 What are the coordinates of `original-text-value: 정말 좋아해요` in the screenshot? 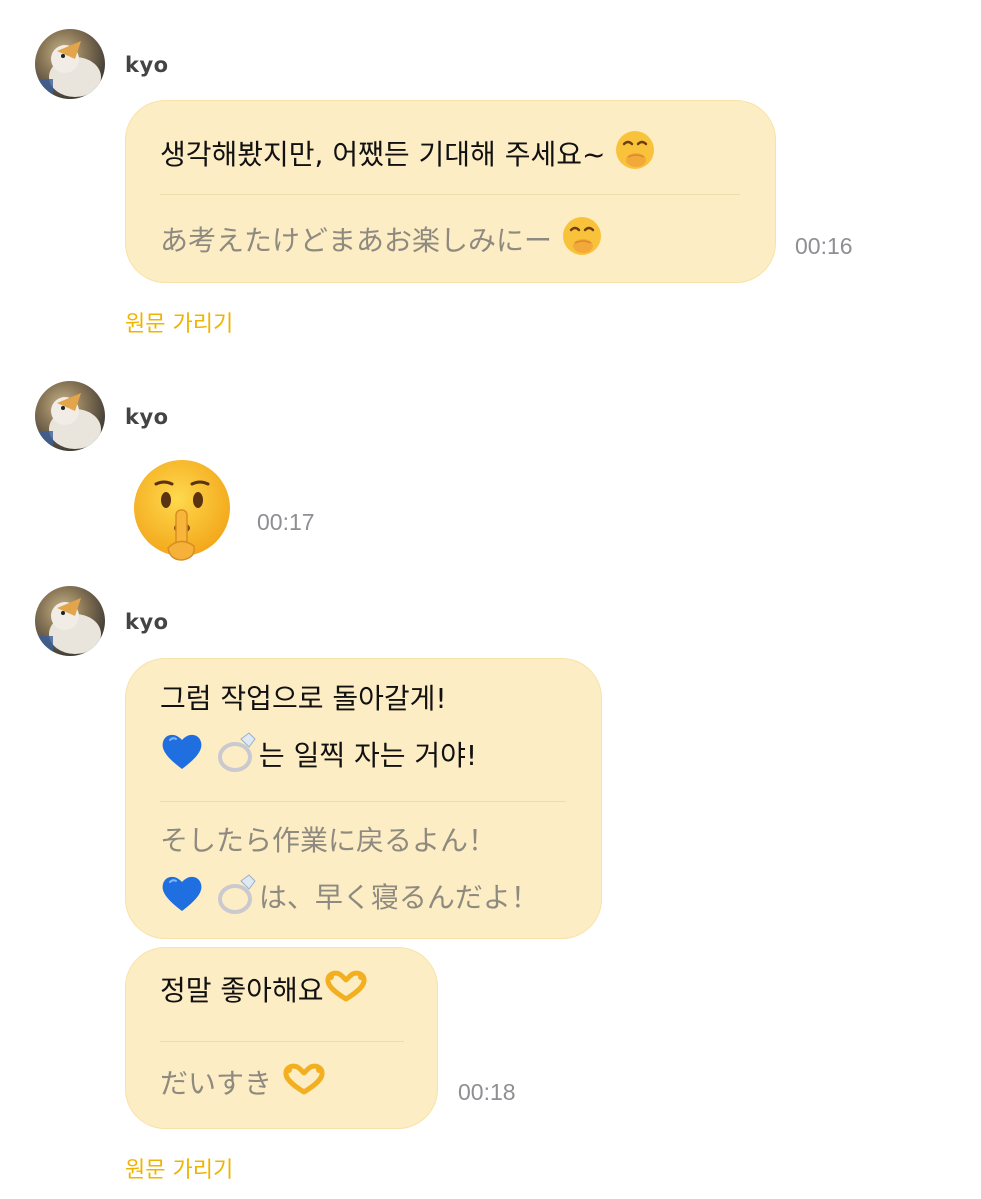 It's located at (242, 990).